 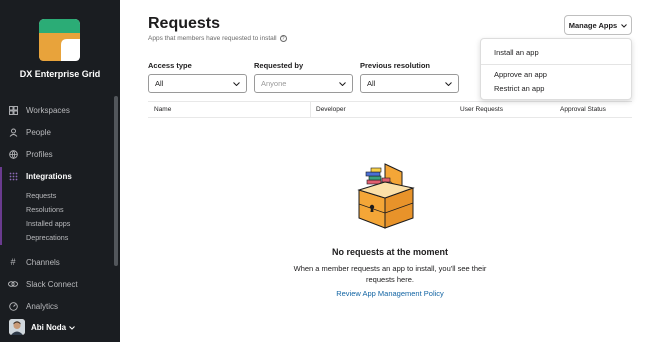 I want to click on globe-icon, so click(x=13, y=154).